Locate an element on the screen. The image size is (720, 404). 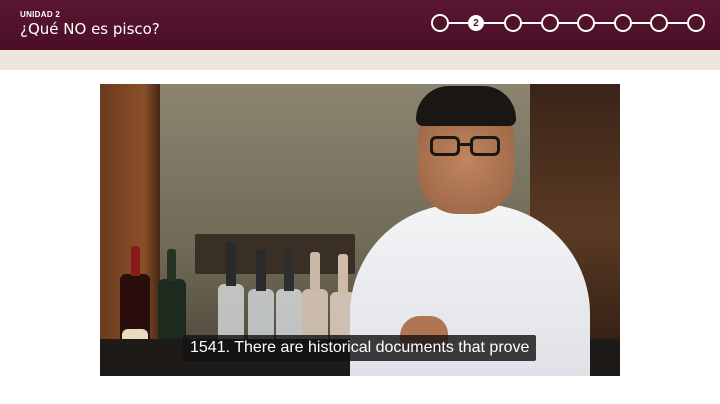
video-shelf is located at coordinates (275, 254).